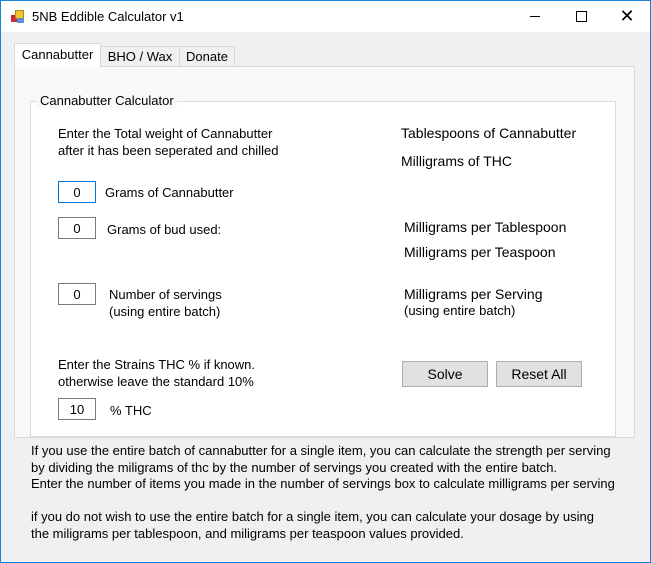 Image resolution: width=651 pixels, height=563 pixels. Describe the element at coordinates (157, 364) in the screenshot. I see `thc-instruction-line-1: Enter the Strains THC % if known.` at that location.